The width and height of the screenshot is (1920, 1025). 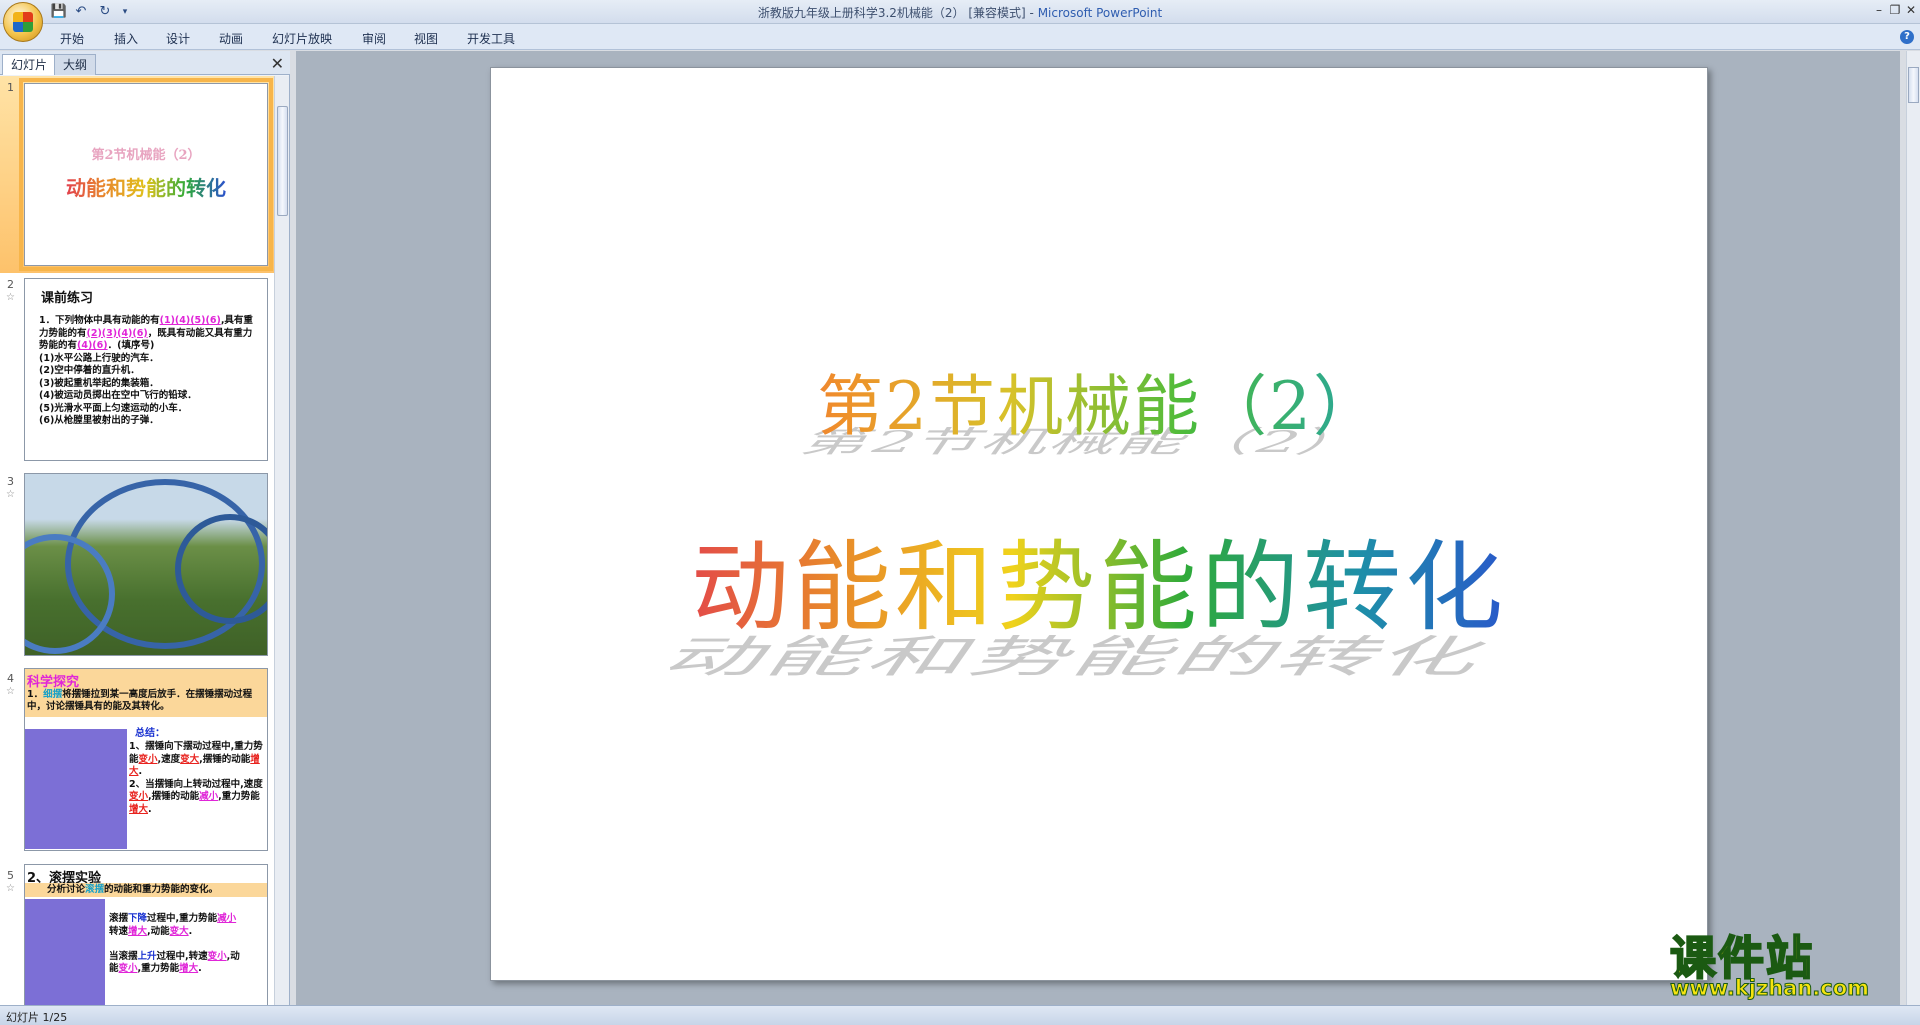 What do you see at coordinates (67, 298) in the screenshot?
I see `thumb-heading: 课前练习` at bounding box center [67, 298].